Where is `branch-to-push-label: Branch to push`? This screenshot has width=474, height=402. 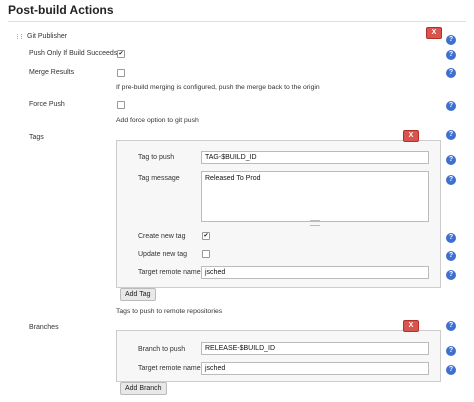
branch-to-push-label: Branch to push is located at coordinates (162, 349).